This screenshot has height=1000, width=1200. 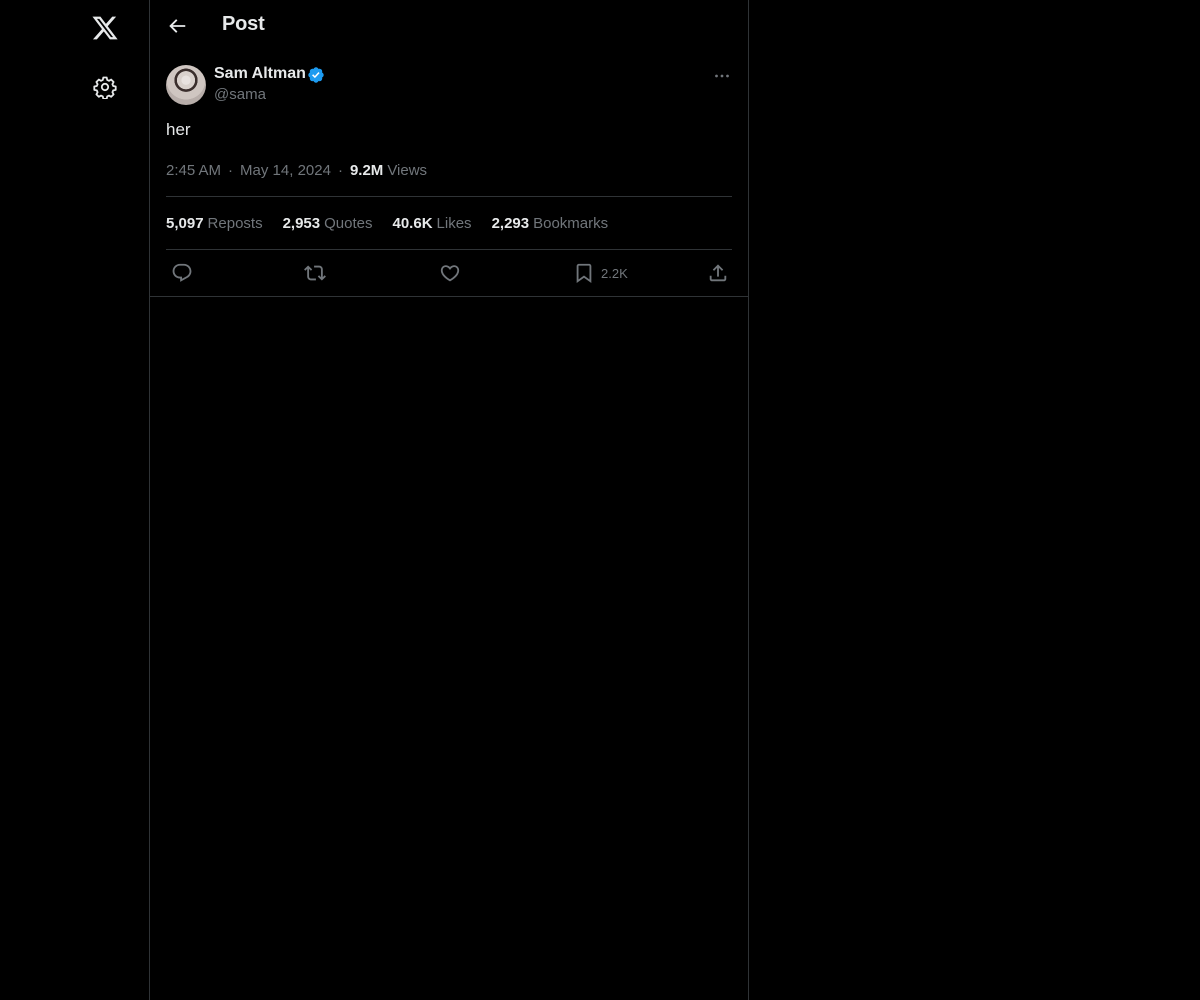 I want to click on post-date: May 14, 2024, so click(x=285, y=170).